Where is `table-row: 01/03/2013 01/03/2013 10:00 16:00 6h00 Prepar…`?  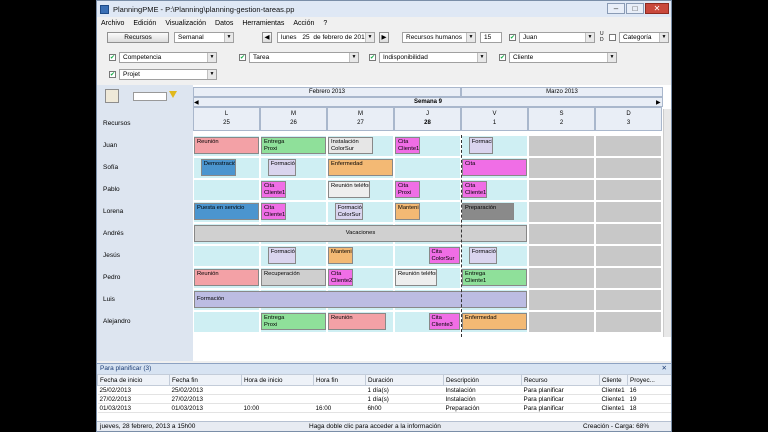
table-row: 01/03/2013 01/03/2013 10:00 16:00 6h00 Prepar… is located at coordinates (384, 408).